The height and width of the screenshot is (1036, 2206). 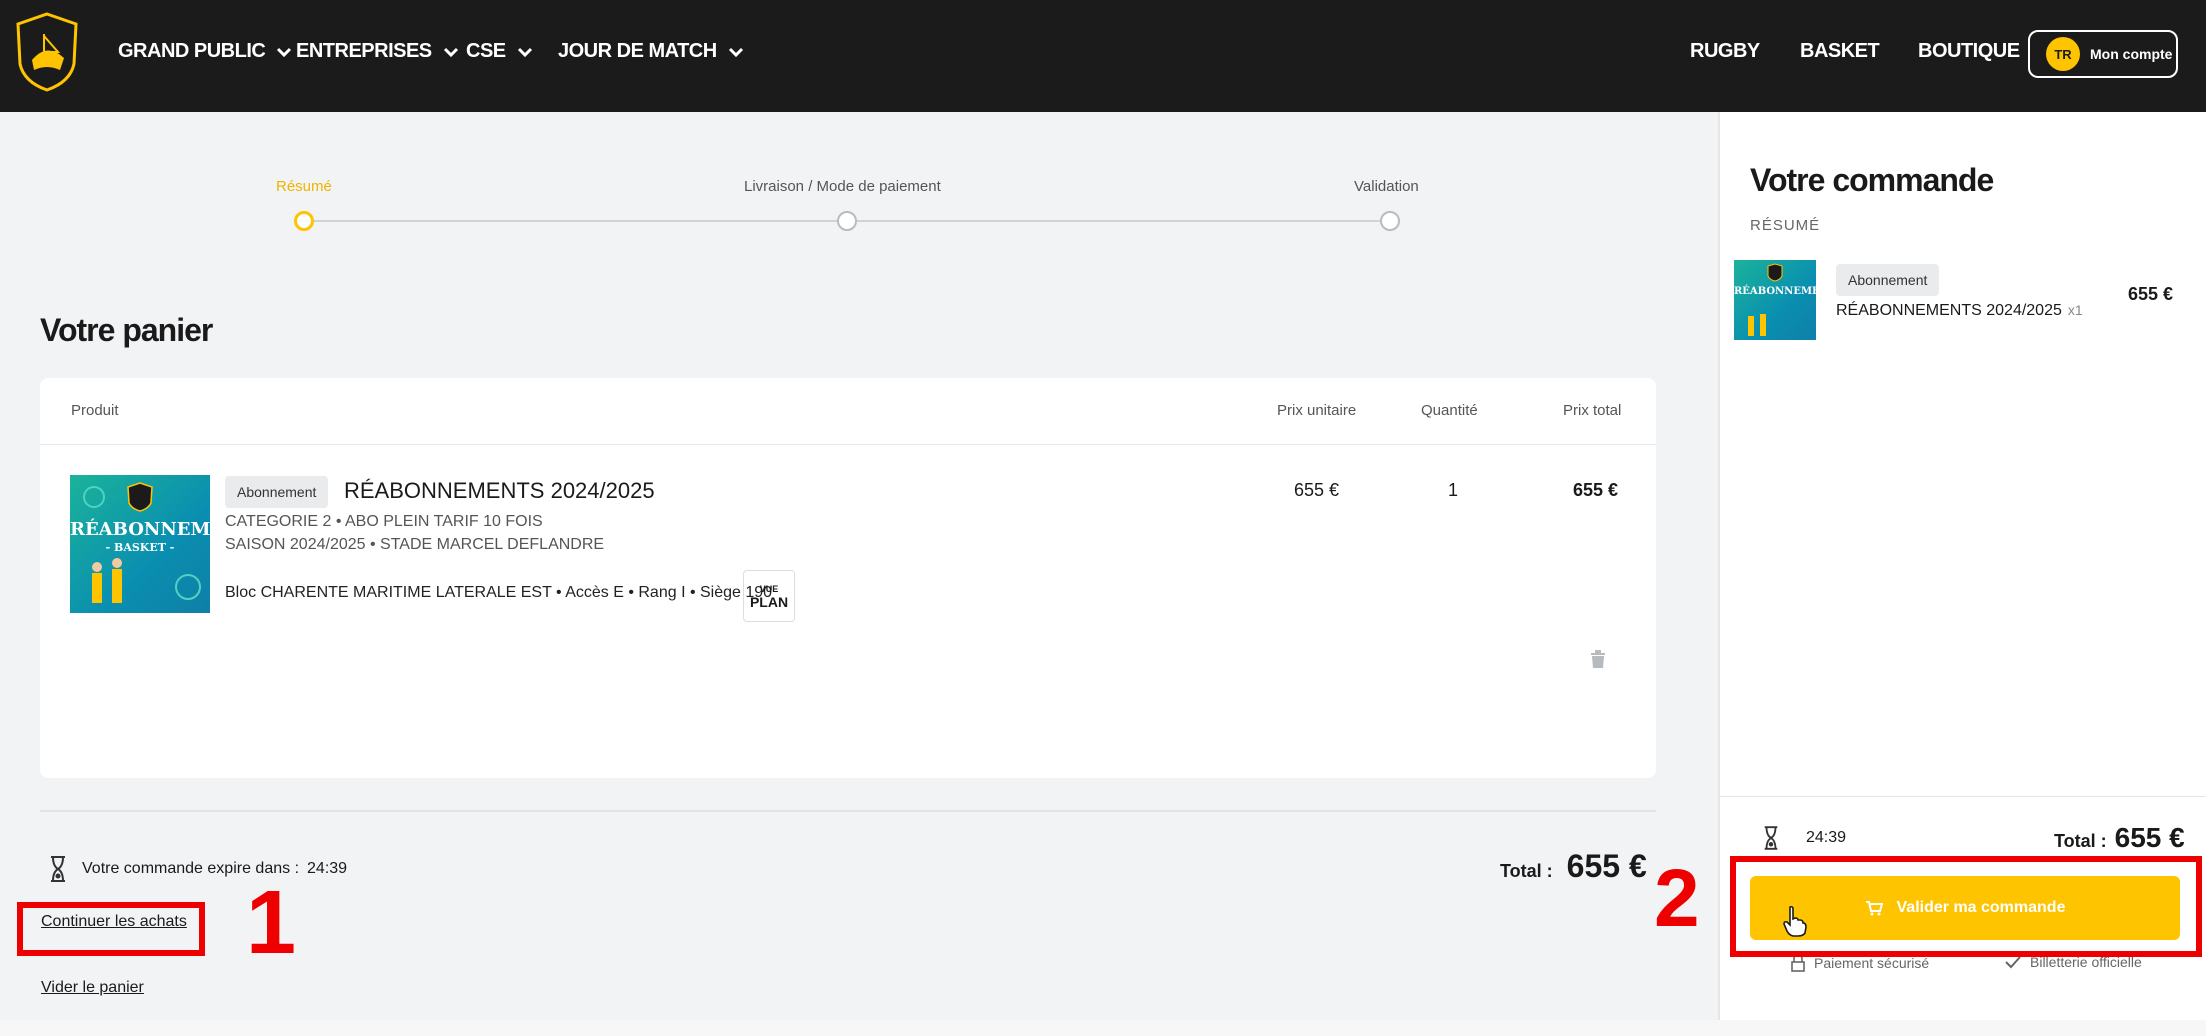 I want to click on empty-cart-link: Vider le panier, so click(x=92, y=988).